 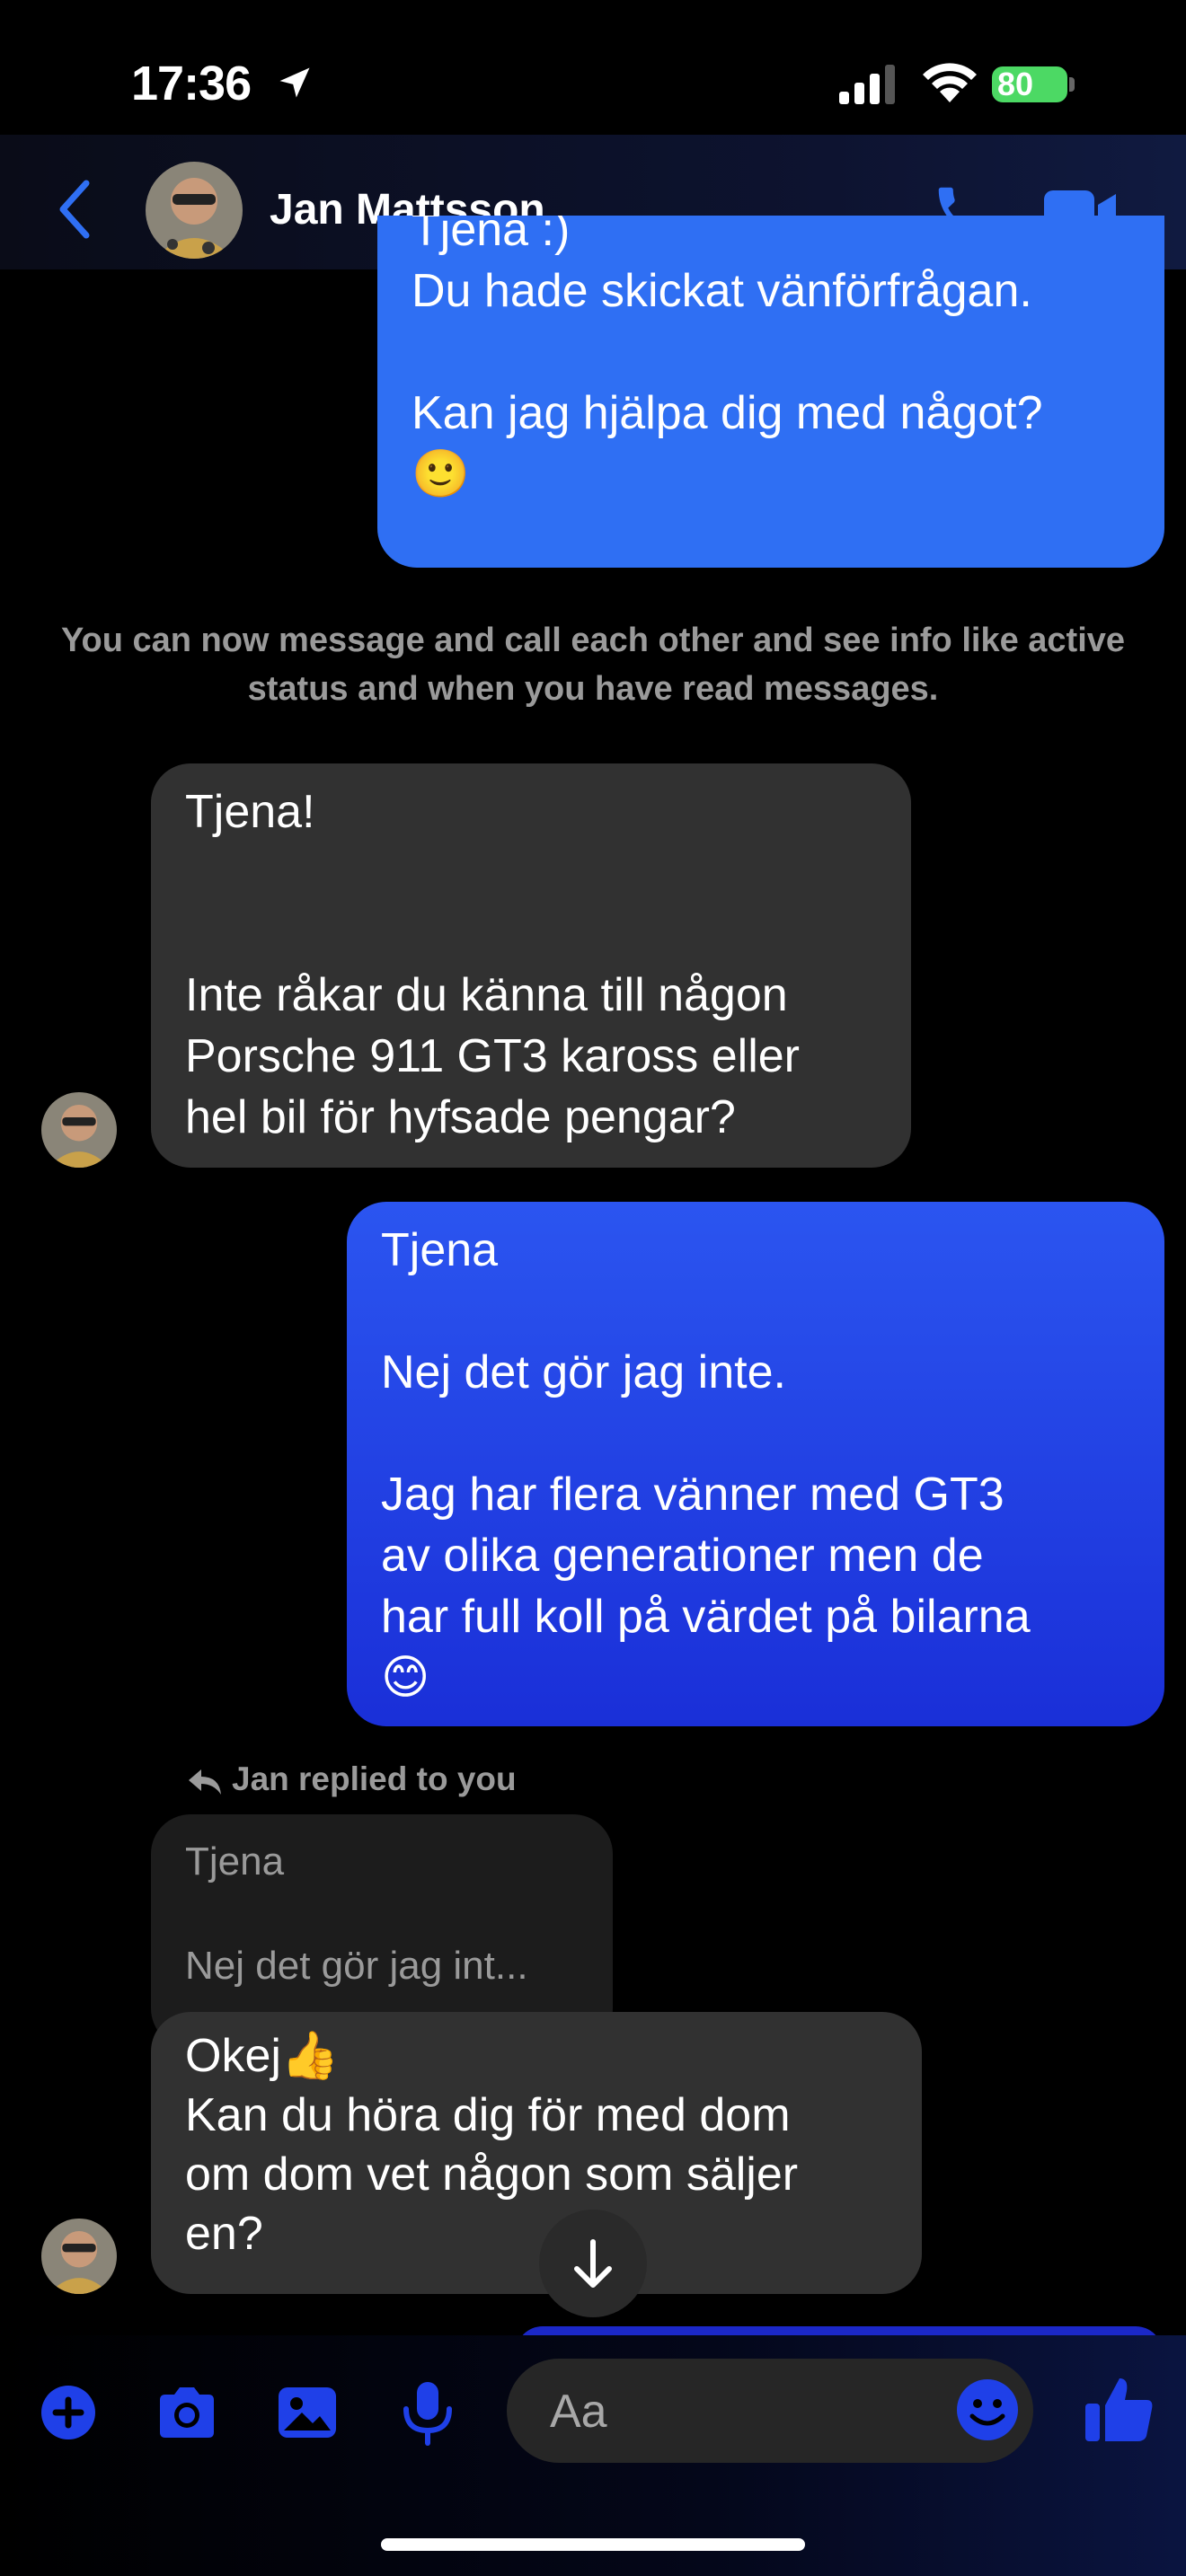 I want to click on scroll-to-bottom-button, so click(x=593, y=2263).